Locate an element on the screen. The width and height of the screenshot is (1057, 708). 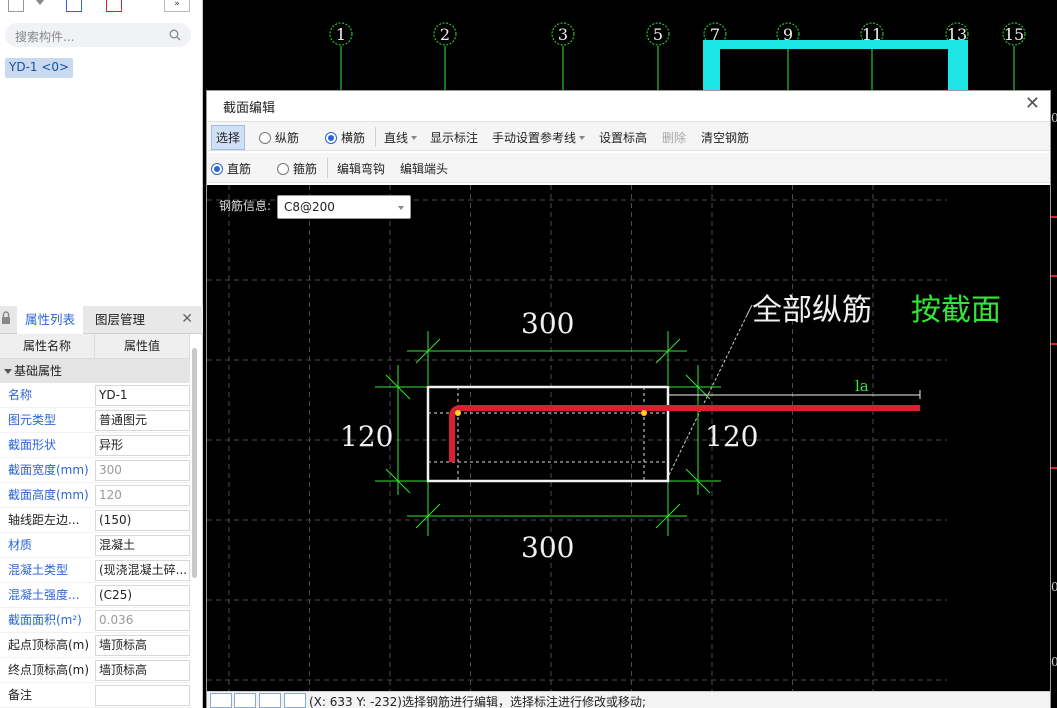
copy-button is located at coordinates (74, 6).